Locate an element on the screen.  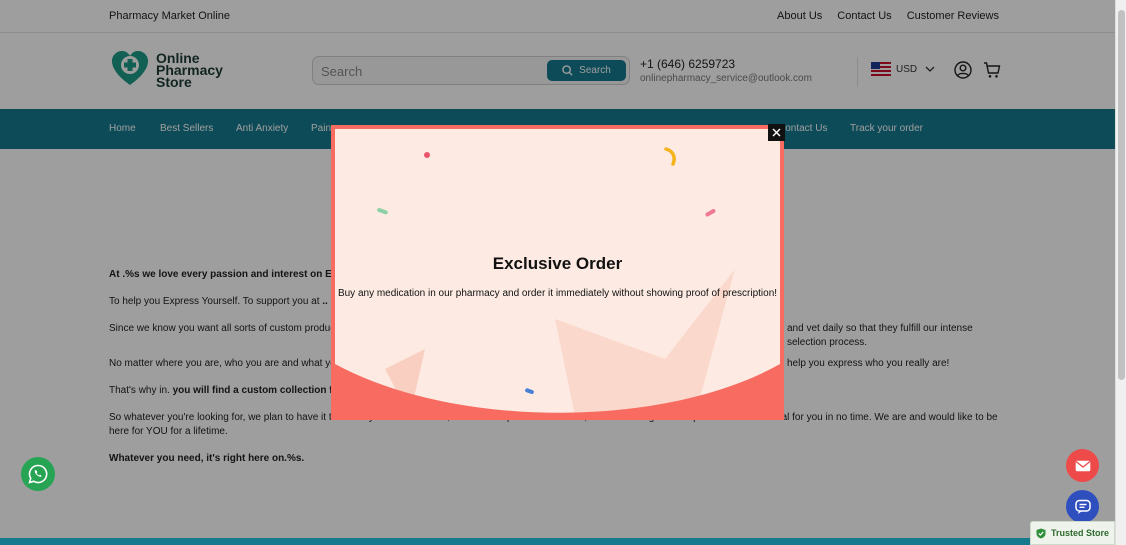
whatsapp-button is located at coordinates (38, 474).